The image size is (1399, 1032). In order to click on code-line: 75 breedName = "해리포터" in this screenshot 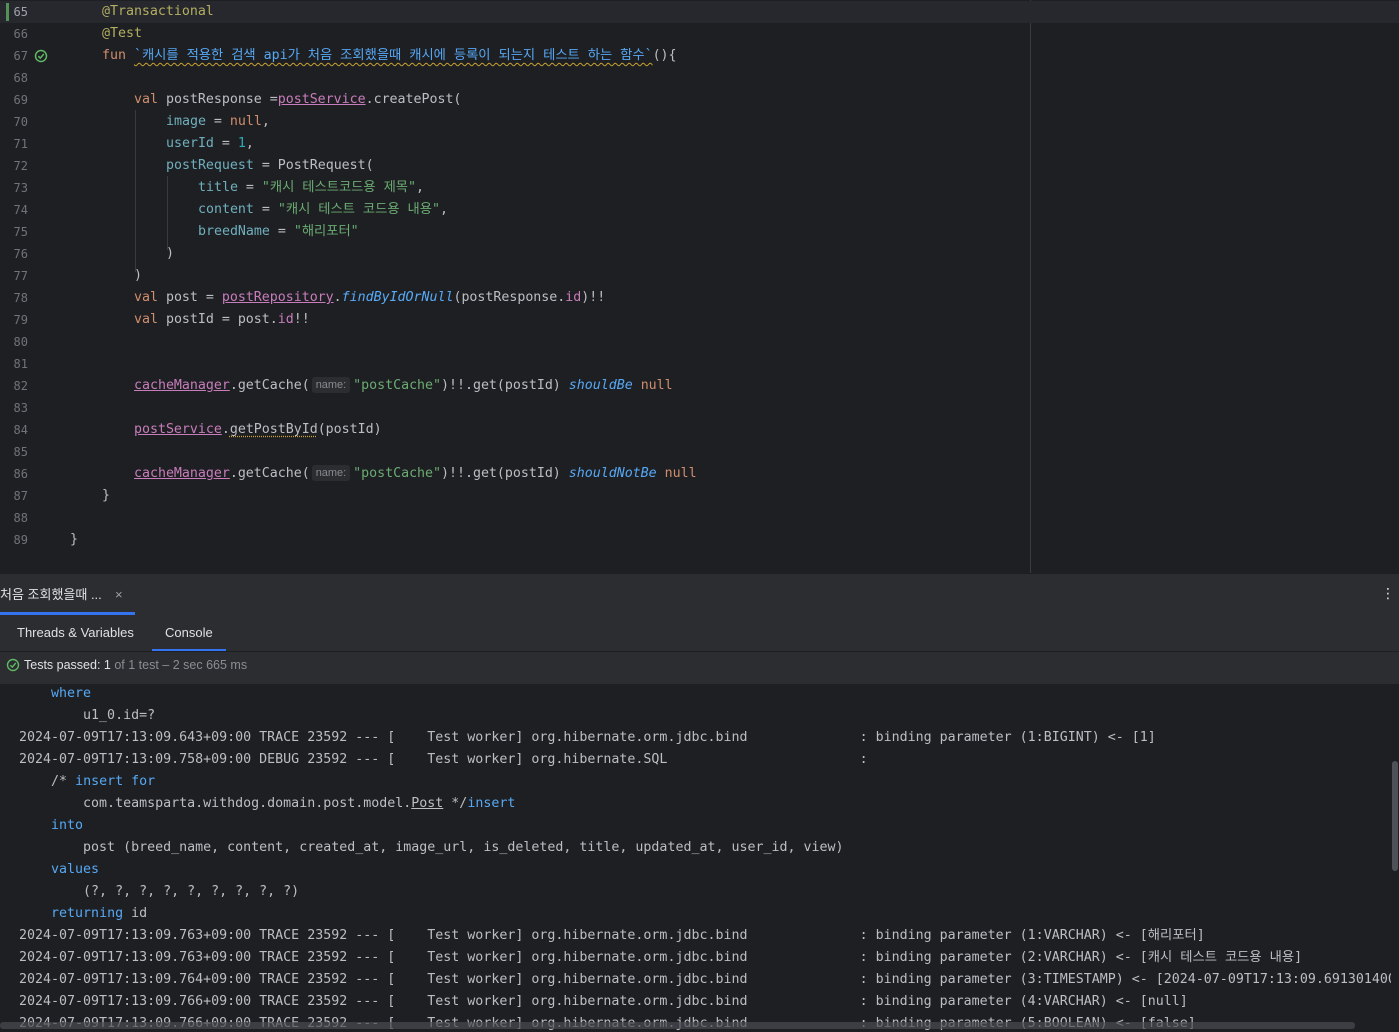, I will do `click(699, 232)`.